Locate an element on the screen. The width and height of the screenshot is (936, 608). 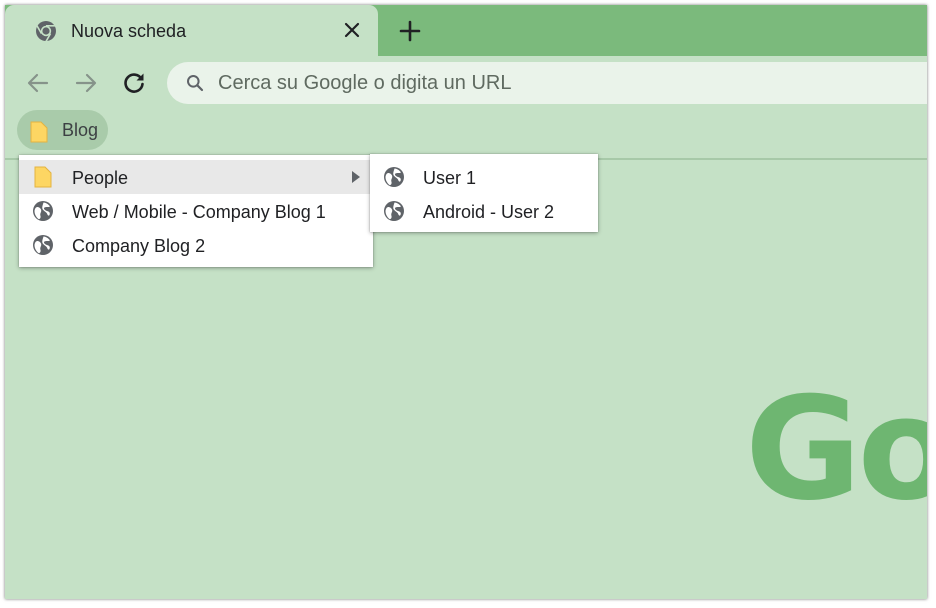
people-submenu: User 1 Android - User 2 is located at coordinates (484, 193).